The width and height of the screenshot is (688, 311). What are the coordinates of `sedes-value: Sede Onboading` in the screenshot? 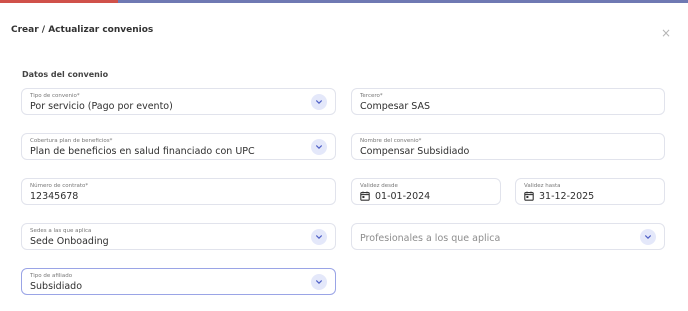 It's located at (69, 241).